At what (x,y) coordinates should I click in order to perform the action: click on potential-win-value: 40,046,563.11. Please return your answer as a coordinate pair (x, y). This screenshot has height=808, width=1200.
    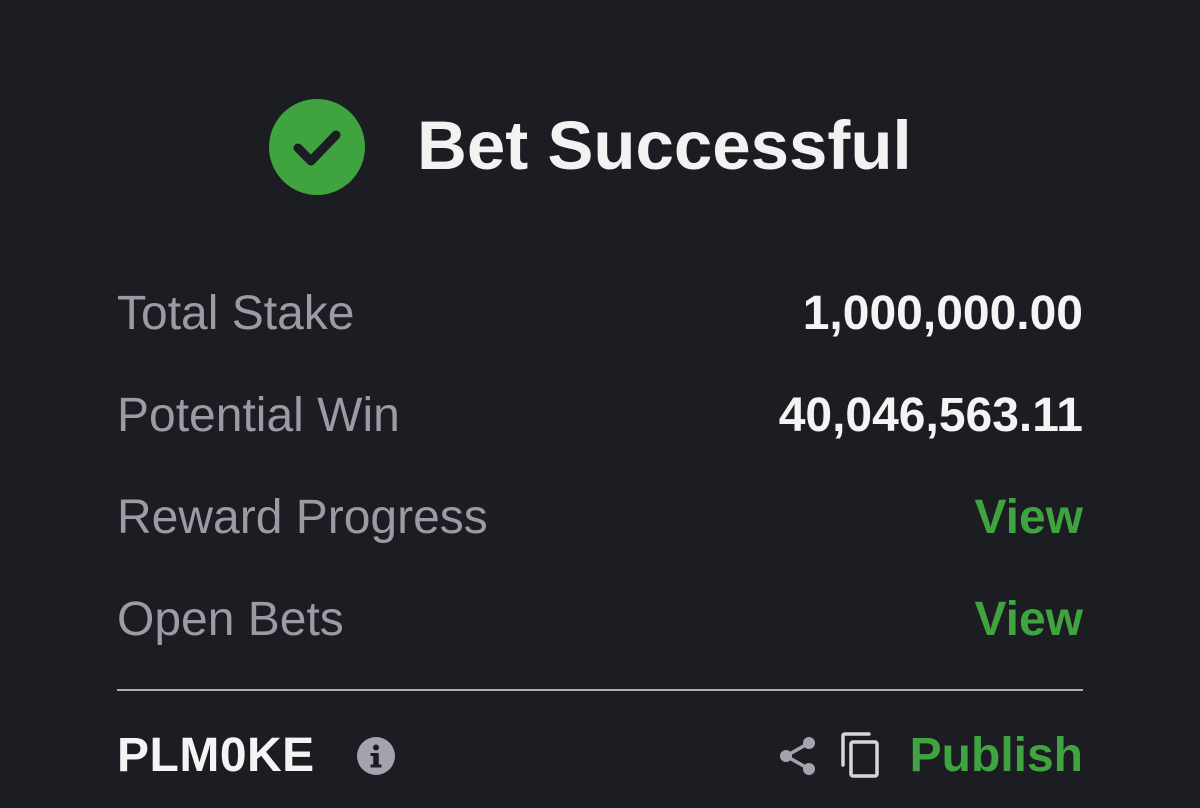
    Looking at the image, I should click on (930, 415).